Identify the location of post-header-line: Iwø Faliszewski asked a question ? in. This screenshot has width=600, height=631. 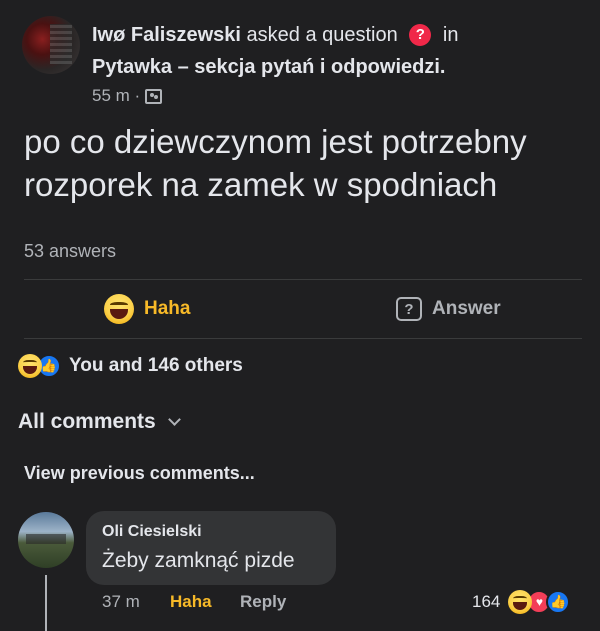
(275, 35).